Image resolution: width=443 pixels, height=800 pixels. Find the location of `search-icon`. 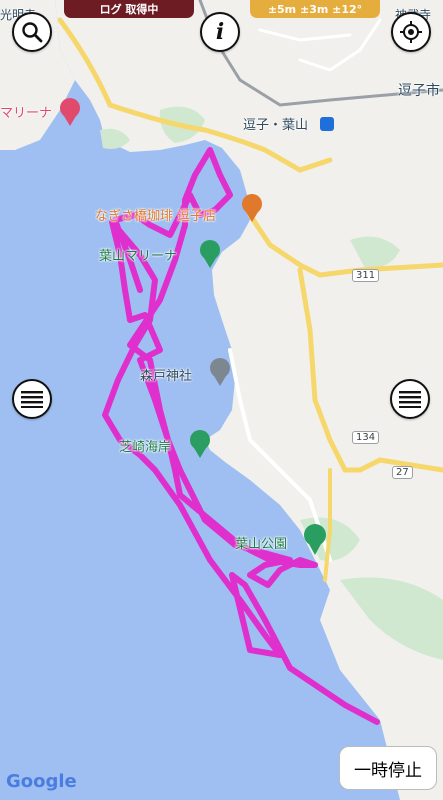

search-icon is located at coordinates (32, 32).